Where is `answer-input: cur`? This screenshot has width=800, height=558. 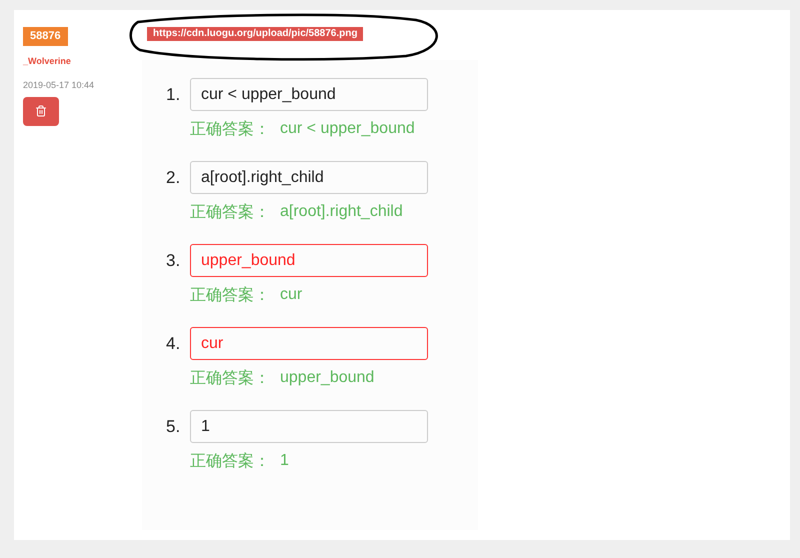 answer-input: cur is located at coordinates (309, 343).